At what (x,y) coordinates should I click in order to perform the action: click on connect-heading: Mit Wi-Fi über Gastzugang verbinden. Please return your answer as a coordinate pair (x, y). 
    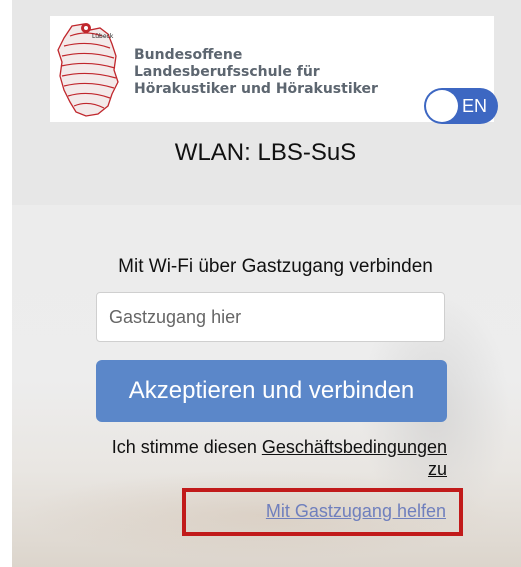
    Looking at the image, I should click on (275, 266).